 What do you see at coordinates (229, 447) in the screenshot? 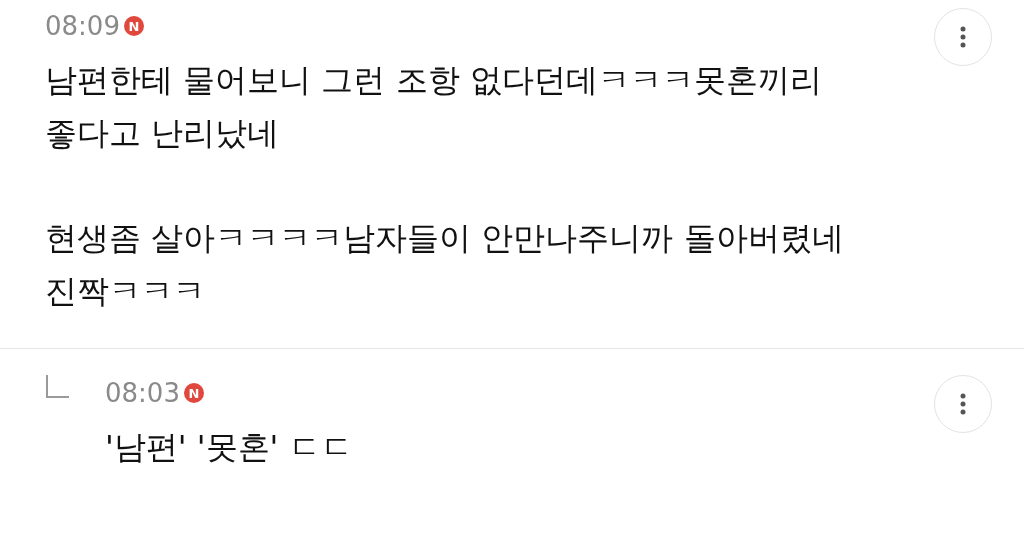
I see `comment-text: '남편' '못혼' ㄷㄷ` at bounding box center [229, 447].